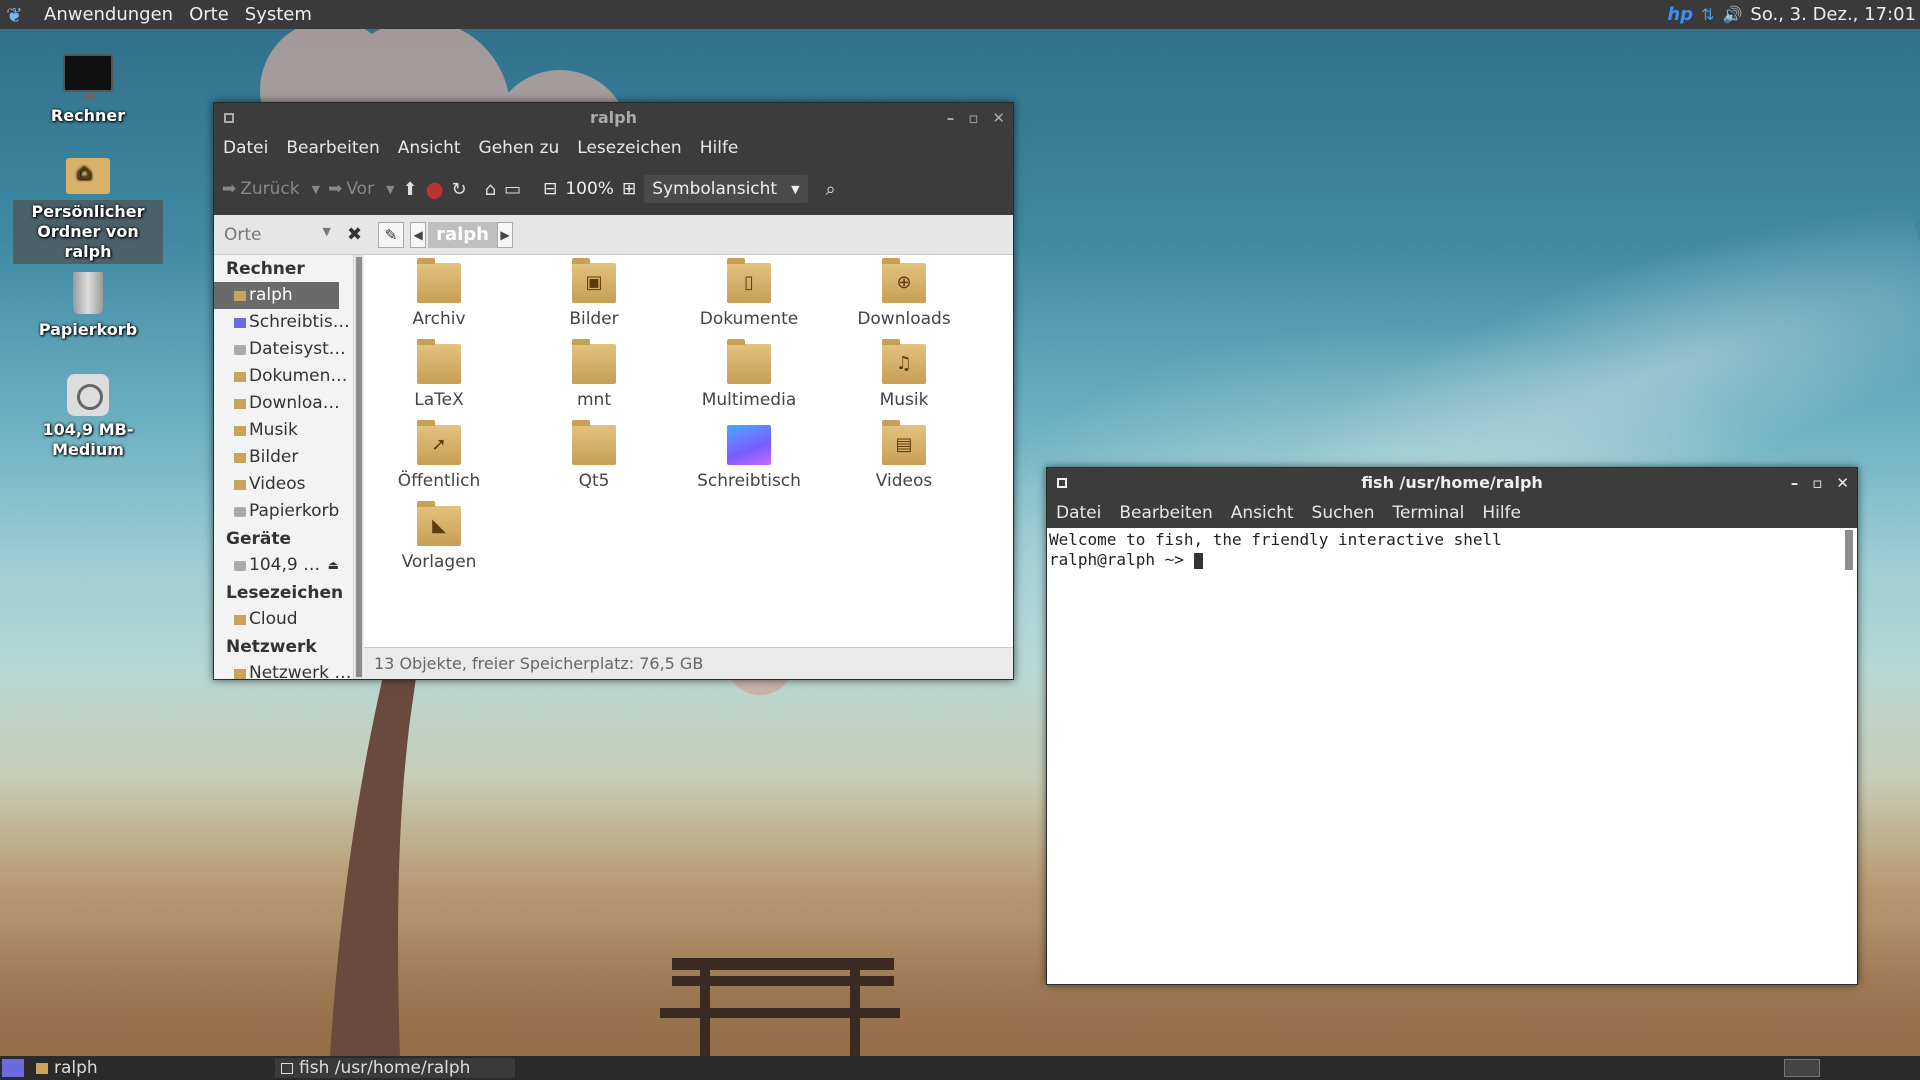  What do you see at coordinates (1833, 14) in the screenshot?
I see `clock: So., 3. Dez., 17:01` at bounding box center [1833, 14].